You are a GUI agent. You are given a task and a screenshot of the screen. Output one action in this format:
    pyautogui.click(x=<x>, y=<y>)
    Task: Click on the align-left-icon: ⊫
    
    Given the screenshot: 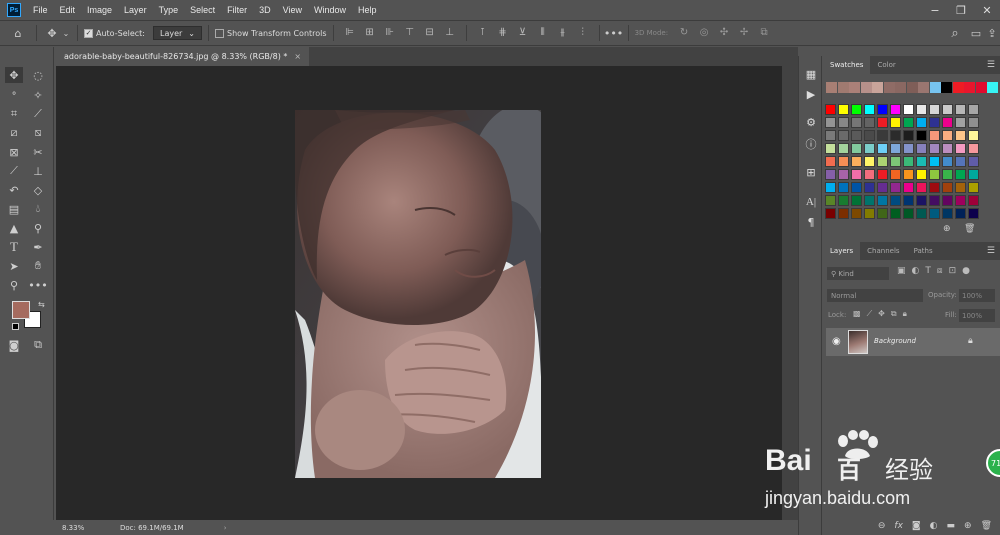 What is the action you would take?
    pyautogui.click(x=350, y=33)
    